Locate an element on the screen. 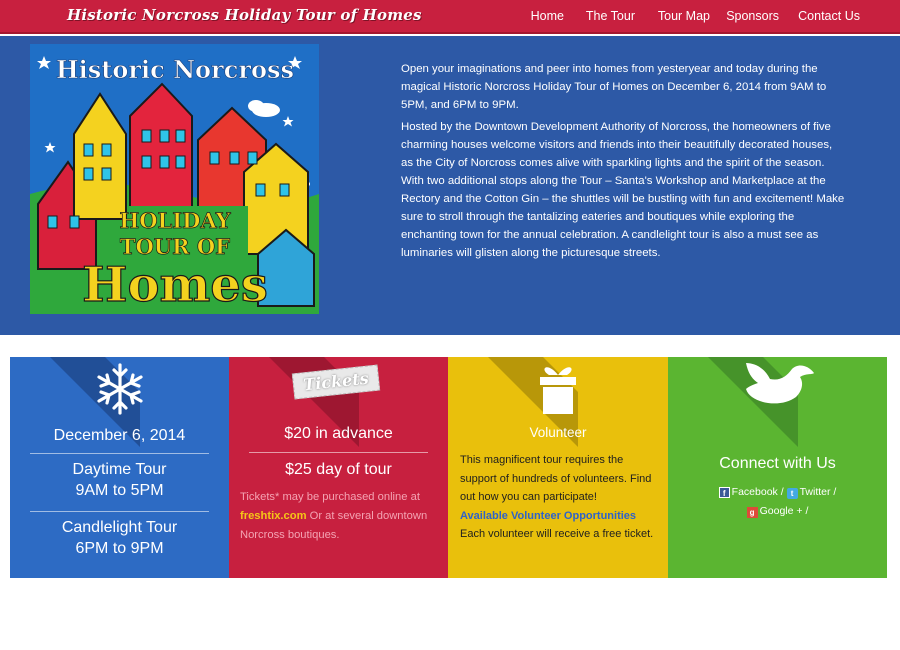 The height and width of the screenshot is (650, 900). price-day-of-tour: $25 day of tour is located at coordinates (338, 469).